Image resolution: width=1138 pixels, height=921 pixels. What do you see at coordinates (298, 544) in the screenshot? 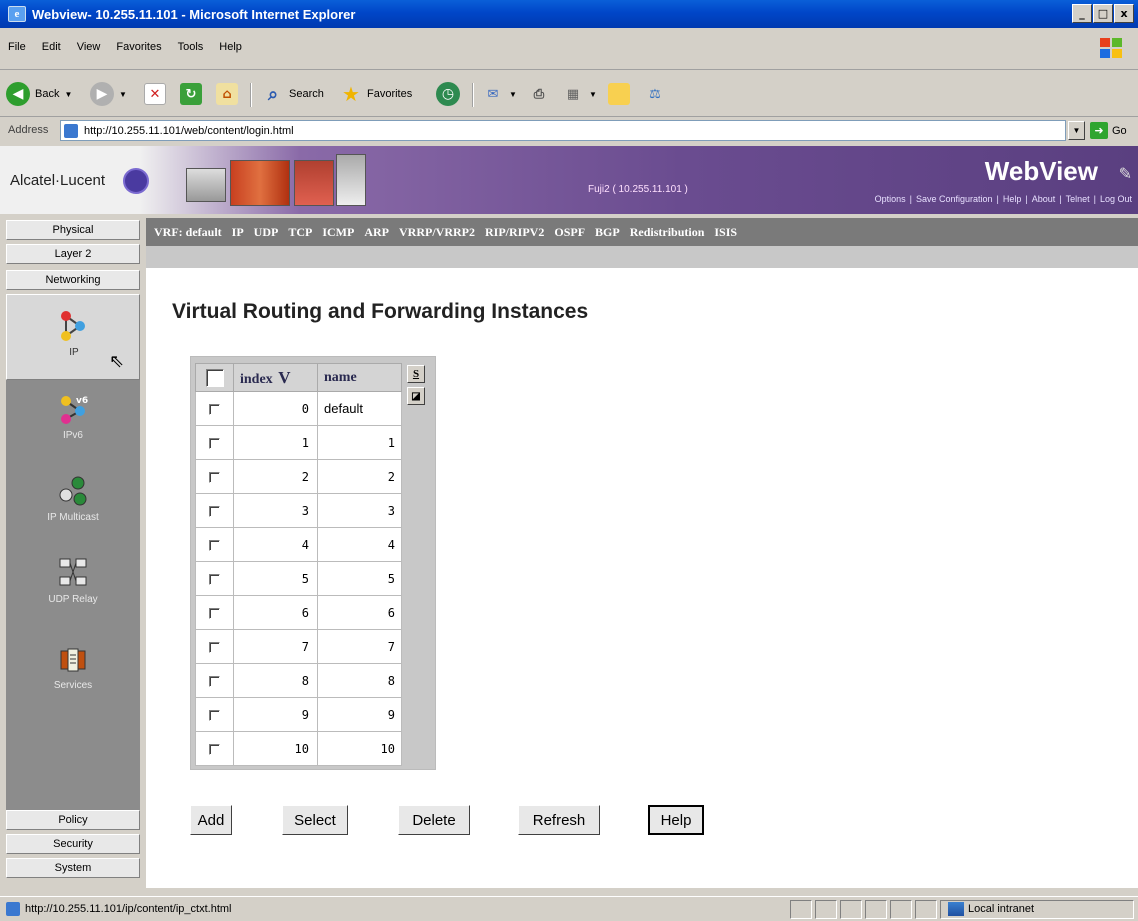
I see `table-row: 44` at bounding box center [298, 544].